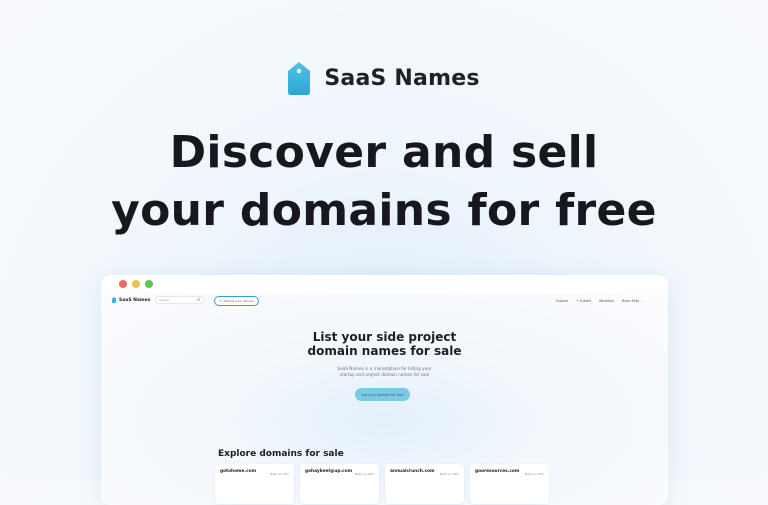  I want to click on nav-link-submit: + Submit, so click(583, 301).